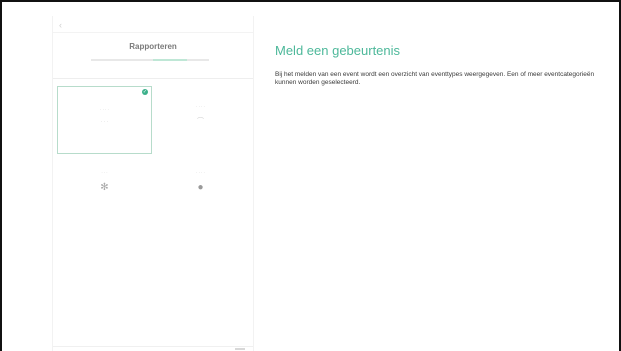 The height and width of the screenshot is (351, 621). Describe the element at coordinates (200, 187) in the screenshot. I see `tile-glyph: ●` at that location.